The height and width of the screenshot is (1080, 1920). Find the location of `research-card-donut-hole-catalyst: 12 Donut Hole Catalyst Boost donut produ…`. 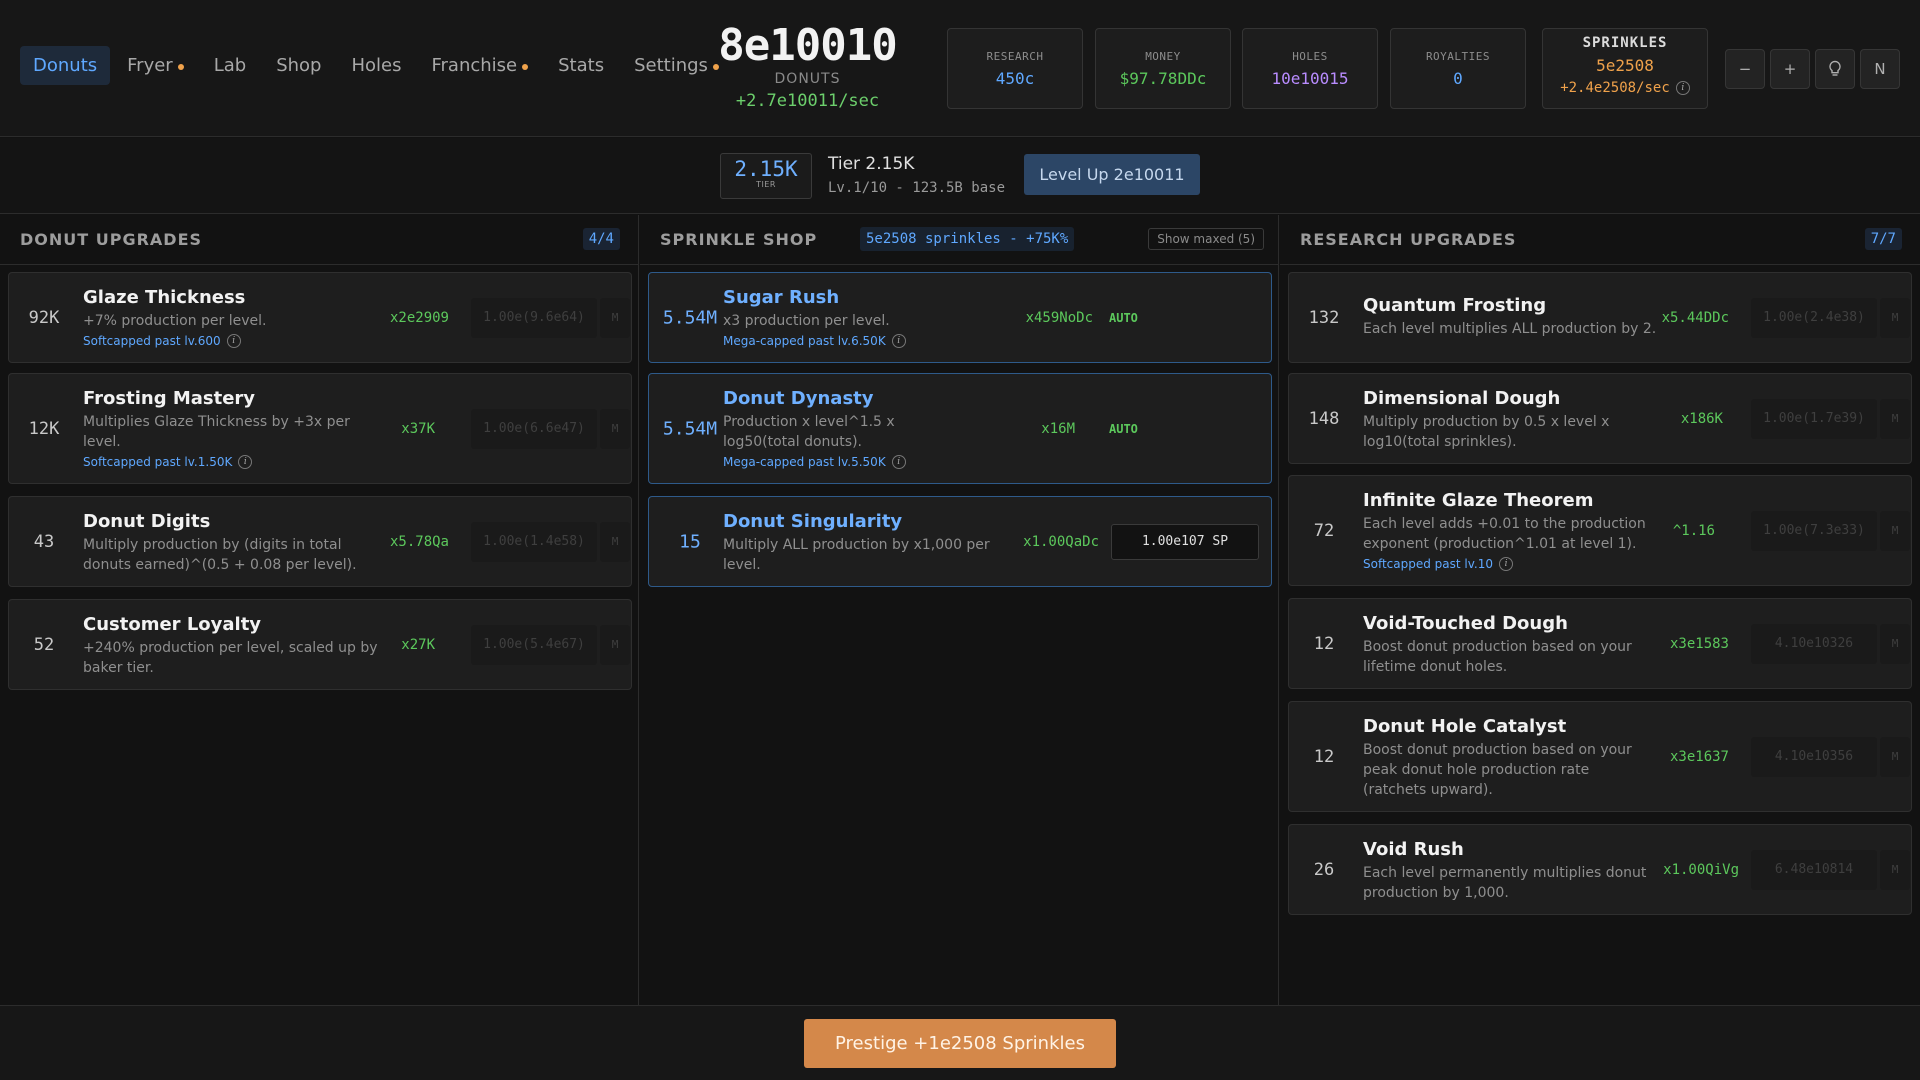

research-card-donut-hole-catalyst: 12 Donut Hole Catalyst Boost donut produ… is located at coordinates (1600, 756).